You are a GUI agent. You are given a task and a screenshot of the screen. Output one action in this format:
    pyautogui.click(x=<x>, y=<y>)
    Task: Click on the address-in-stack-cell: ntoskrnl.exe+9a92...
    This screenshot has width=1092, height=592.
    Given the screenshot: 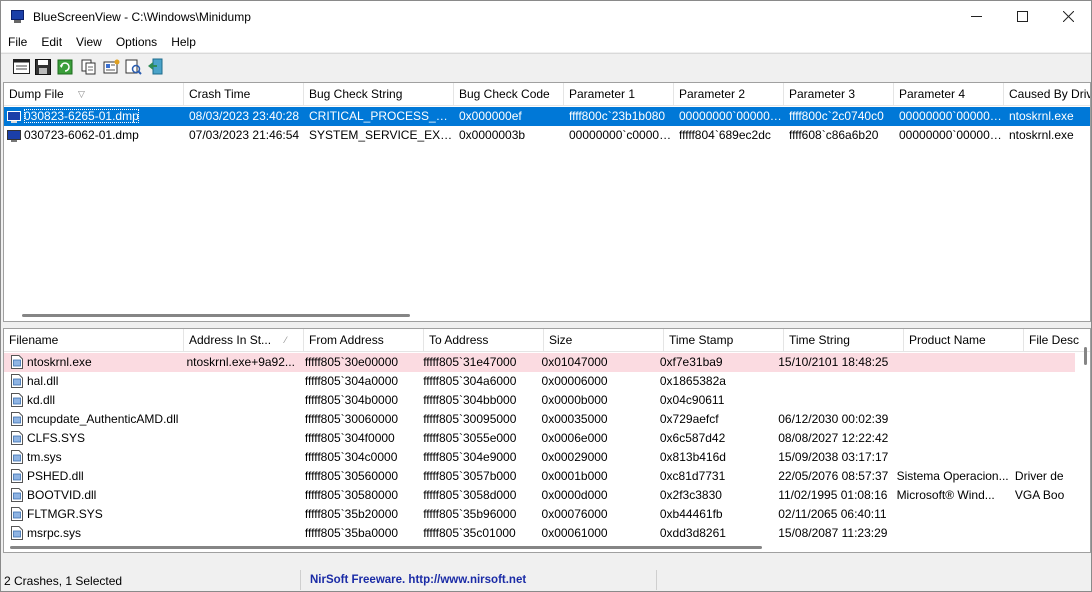 What is the action you would take?
    pyautogui.click(x=240, y=362)
    